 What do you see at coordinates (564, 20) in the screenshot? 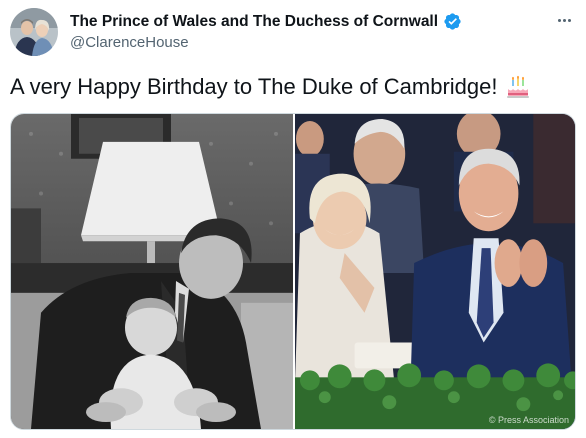
I see `more-options-icon` at bounding box center [564, 20].